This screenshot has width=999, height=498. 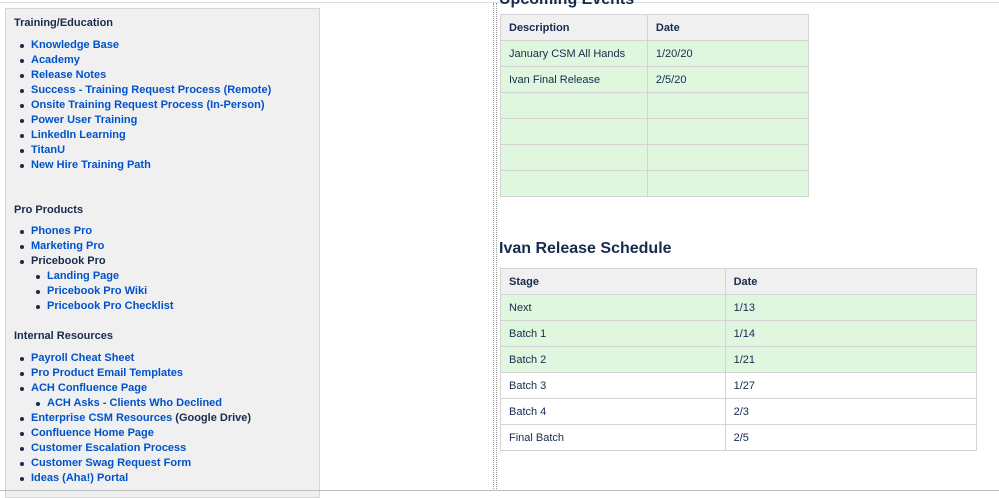 What do you see at coordinates (851, 333) in the screenshot?
I see `date-cell: 1/14` at bounding box center [851, 333].